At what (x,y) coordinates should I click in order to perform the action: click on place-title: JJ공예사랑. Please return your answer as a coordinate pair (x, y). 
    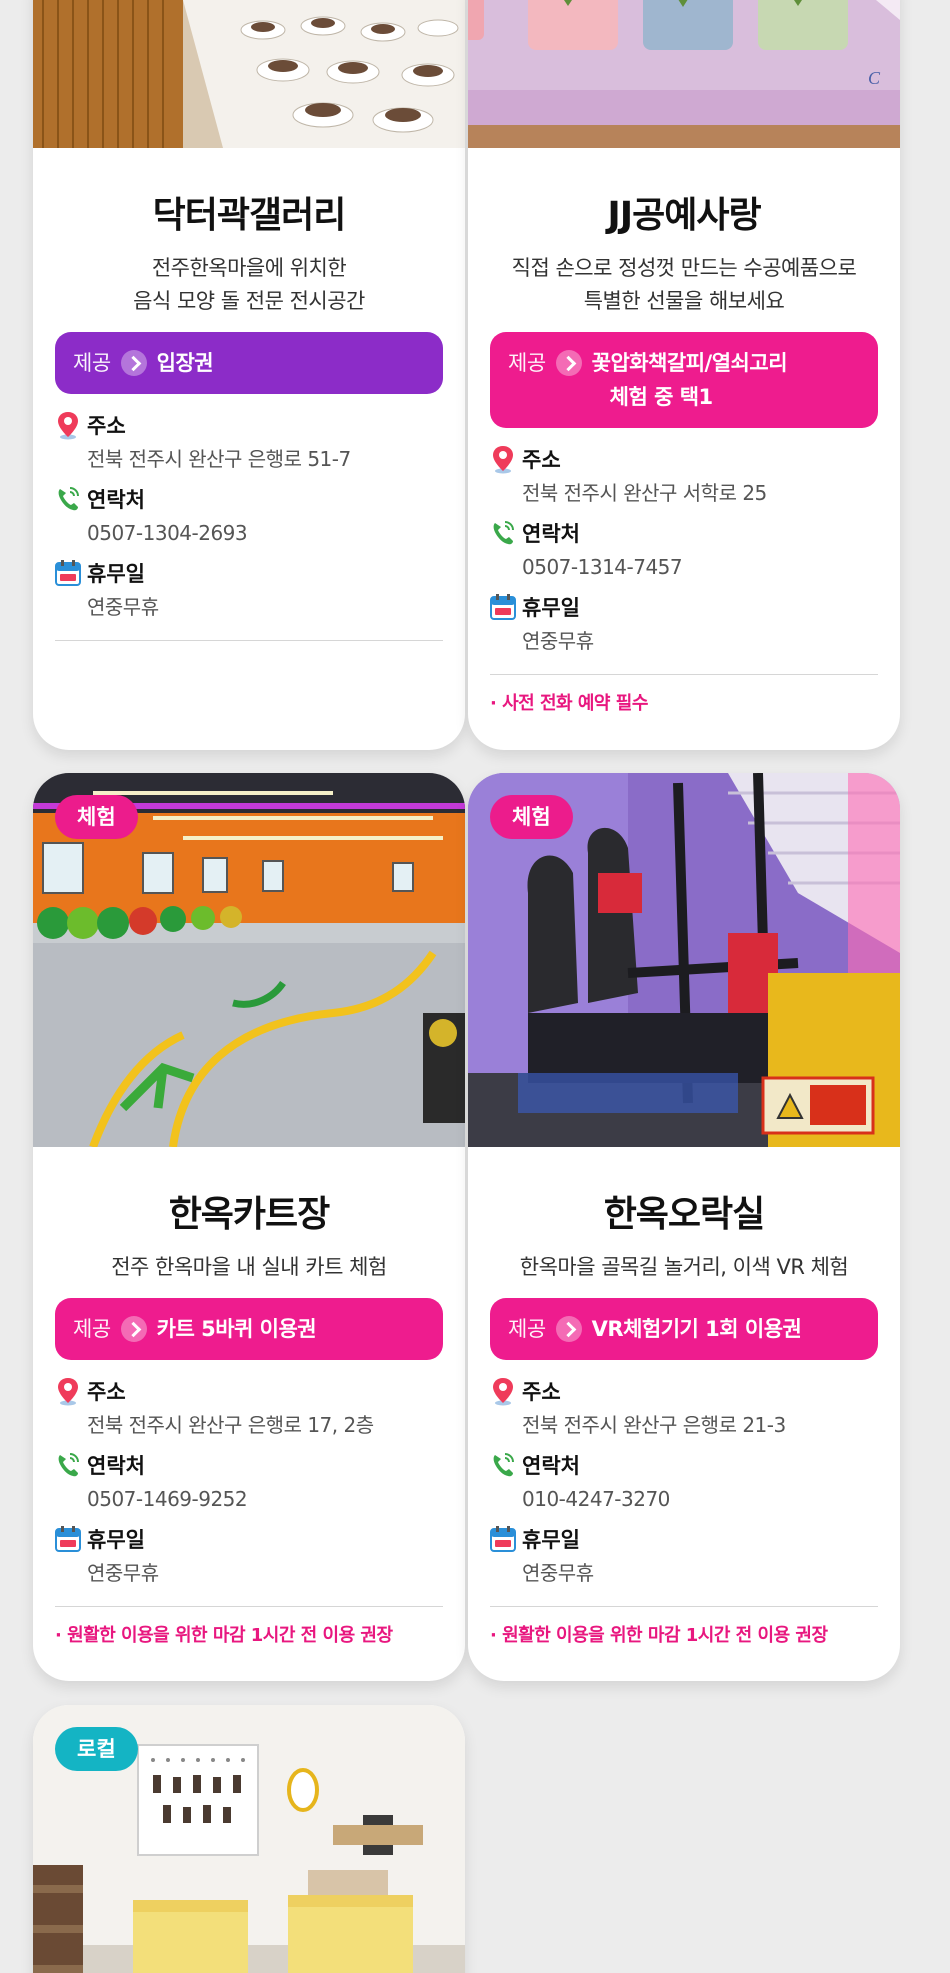
    Looking at the image, I should click on (684, 215).